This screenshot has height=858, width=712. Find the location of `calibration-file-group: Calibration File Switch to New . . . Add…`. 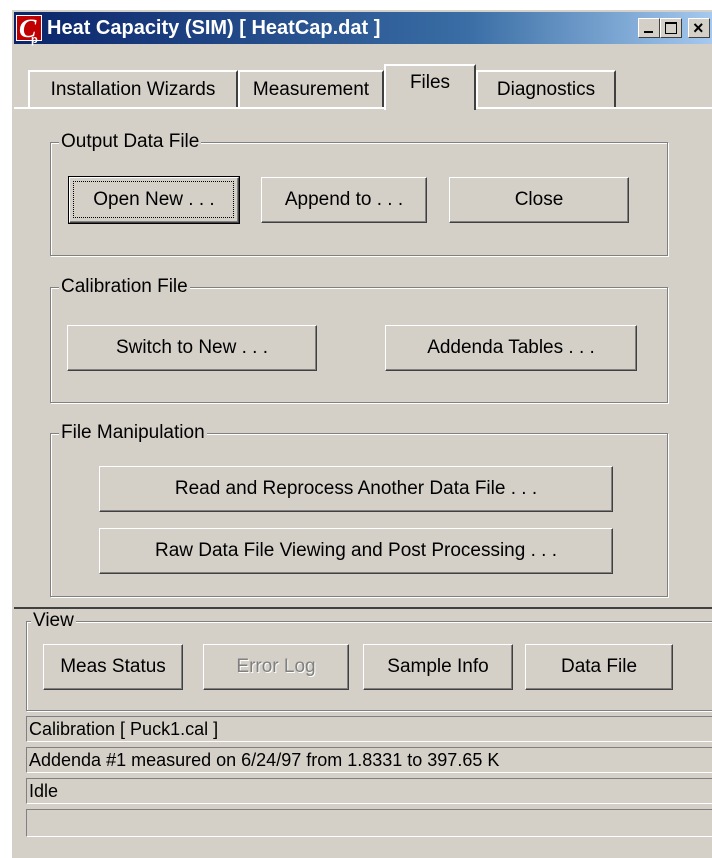

calibration-file-group: Calibration File Switch to New . . . Add… is located at coordinates (359, 339).